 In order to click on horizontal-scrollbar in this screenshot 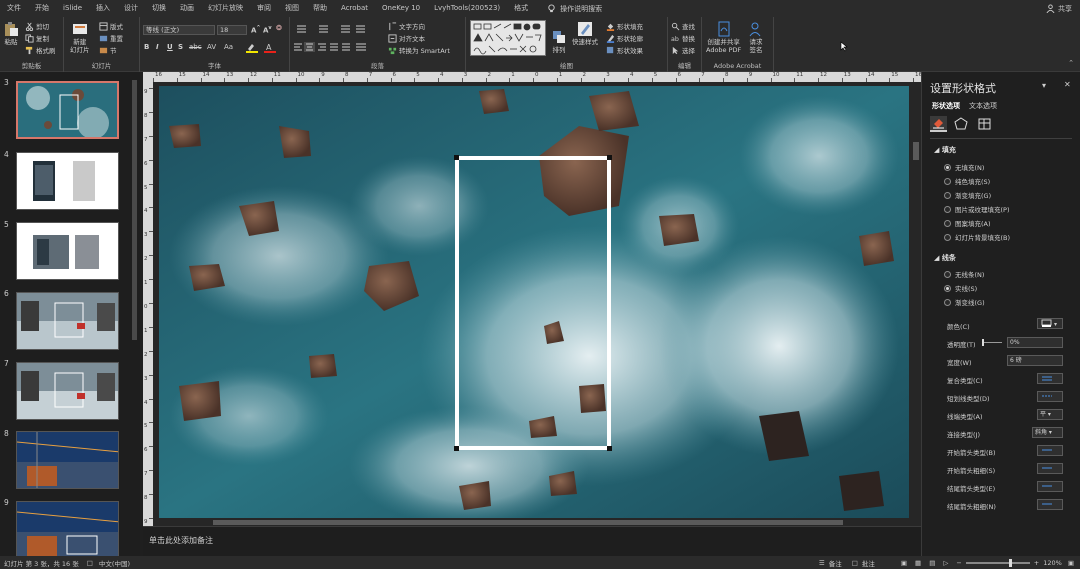, I will do `click(532, 522)`.